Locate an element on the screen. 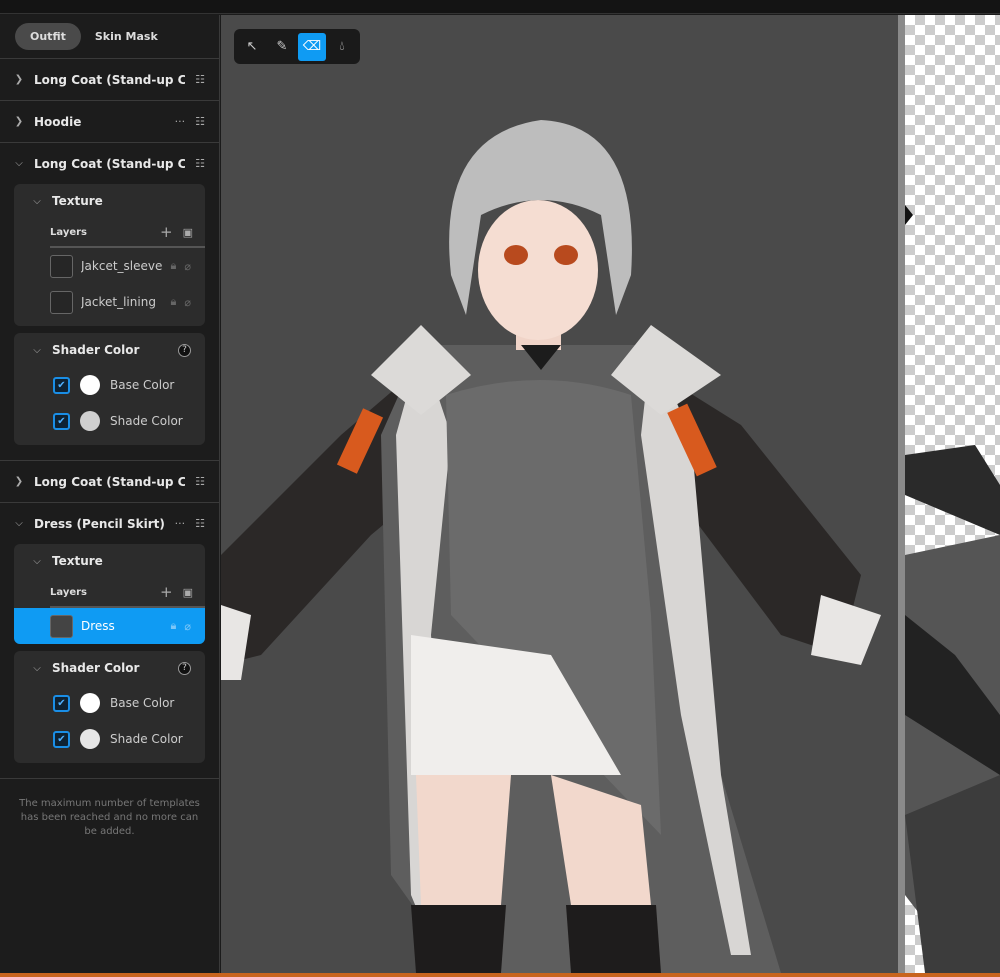 This screenshot has width=1000, height=977. section-header: ⌵ Dress (Pencil Skirt) ··· ☷ is located at coordinates (109, 523).